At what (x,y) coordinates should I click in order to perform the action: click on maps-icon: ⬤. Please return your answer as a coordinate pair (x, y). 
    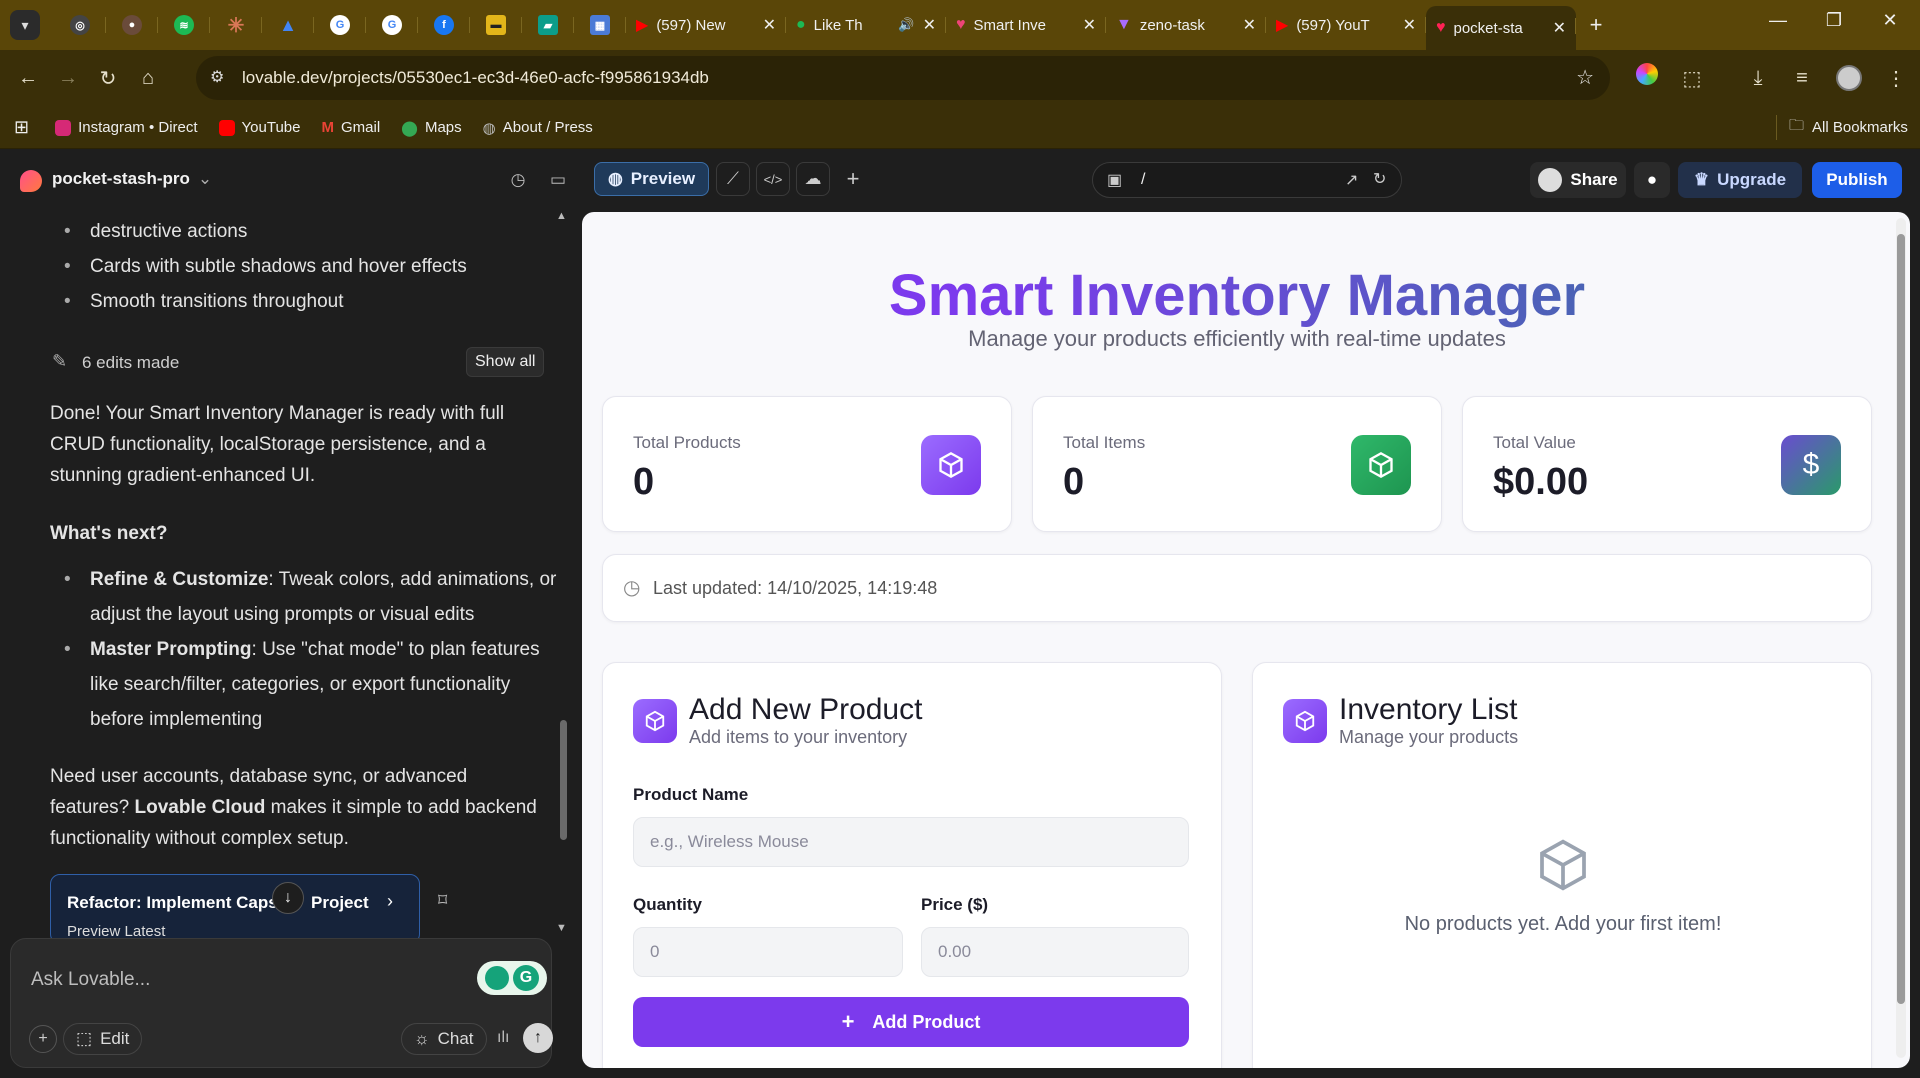
    Looking at the image, I should click on (409, 128).